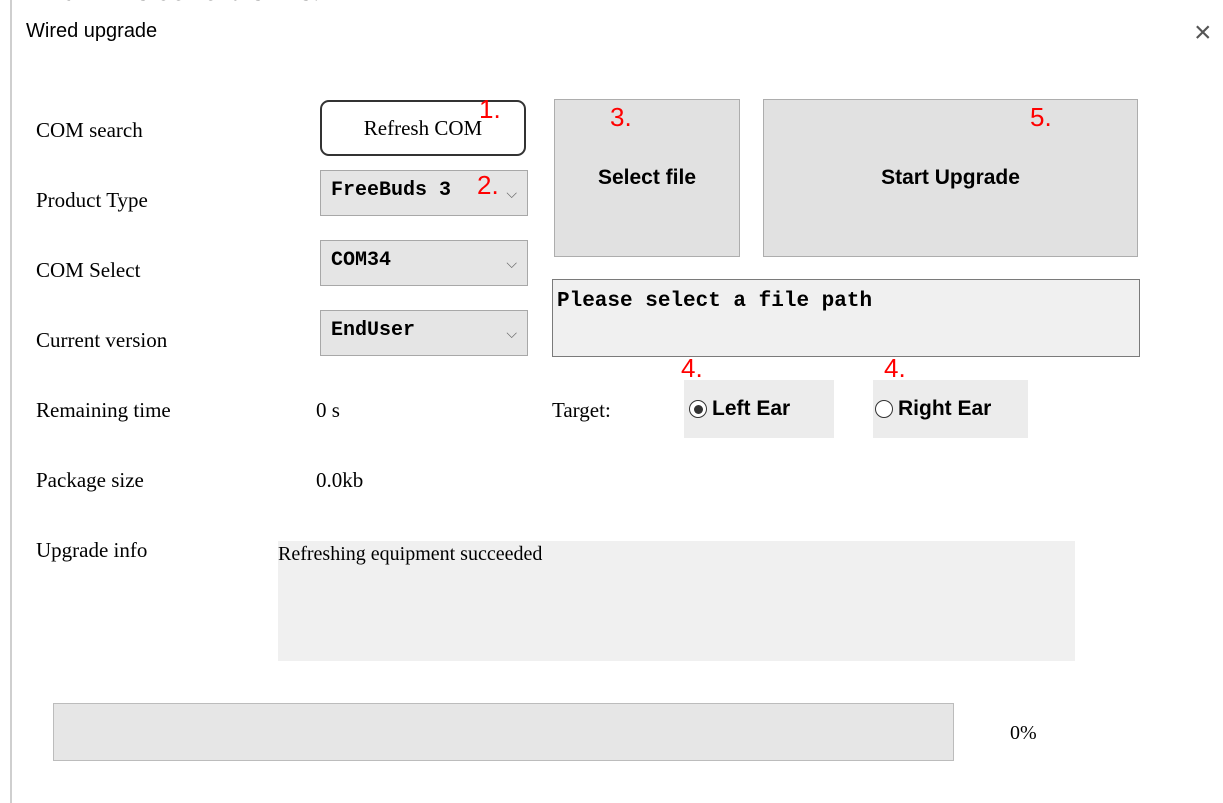 The height and width of the screenshot is (803, 1223). I want to click on annotation-step-3: 3., so click(621, 117).